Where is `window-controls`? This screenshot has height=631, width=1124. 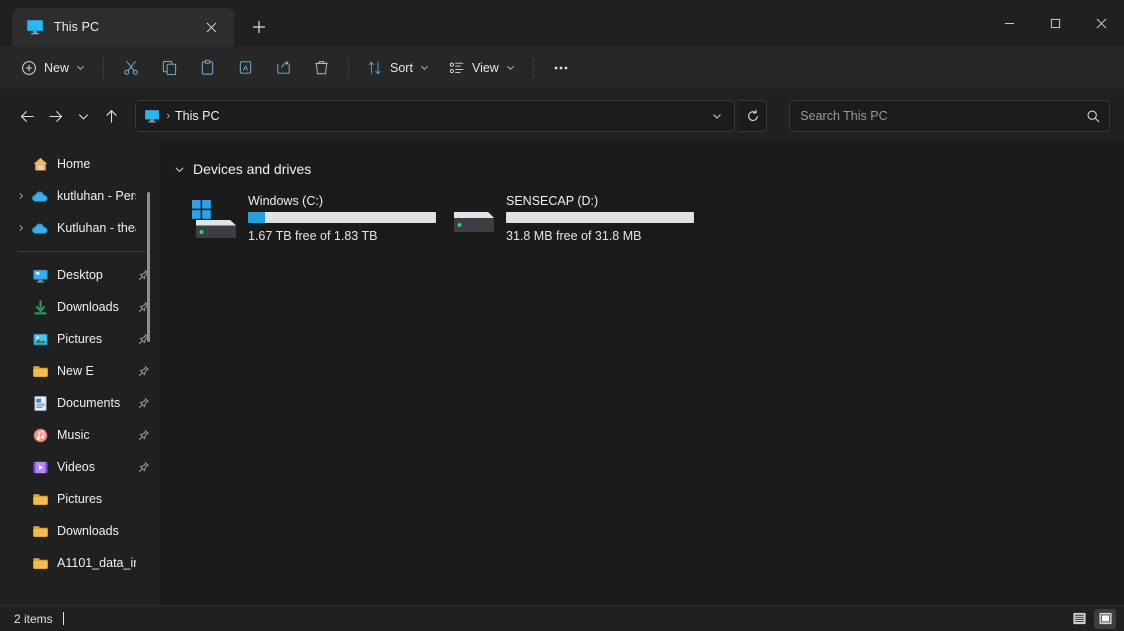
window-controls is located at coordinates (1055, 23).